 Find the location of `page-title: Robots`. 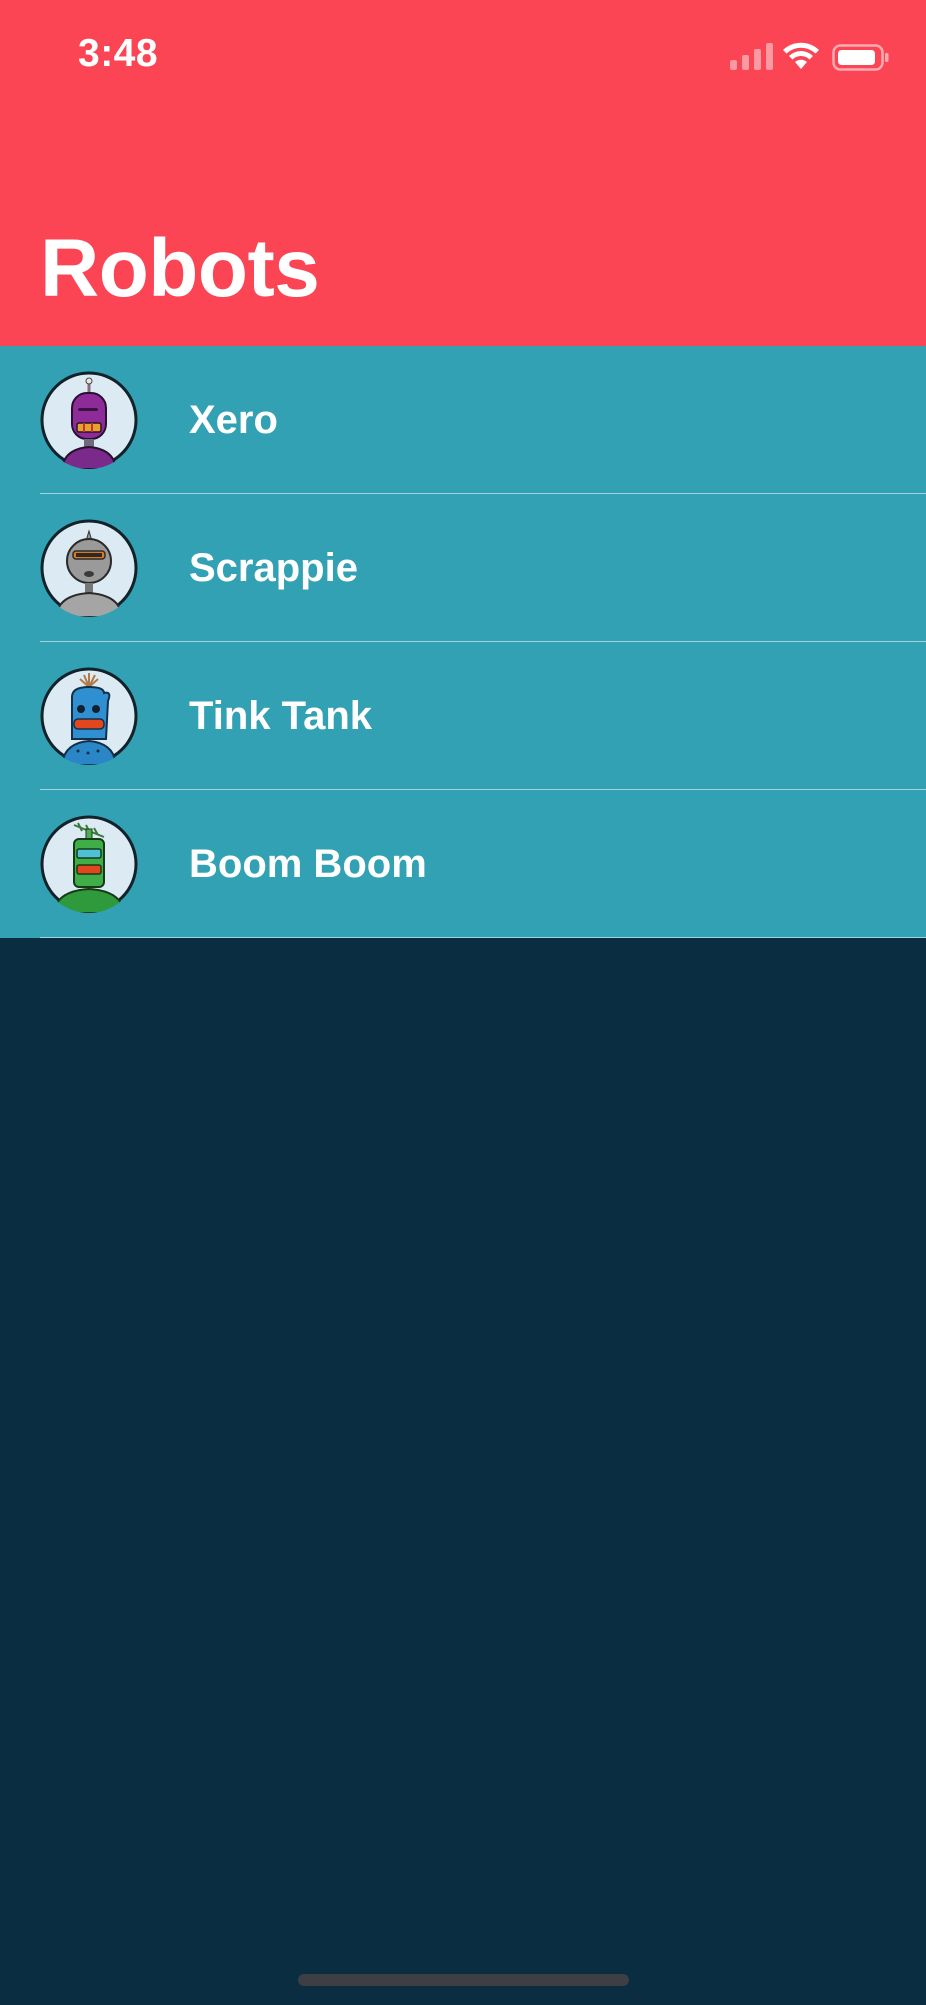

page-title: Robots is located at coordinates (180, 268).